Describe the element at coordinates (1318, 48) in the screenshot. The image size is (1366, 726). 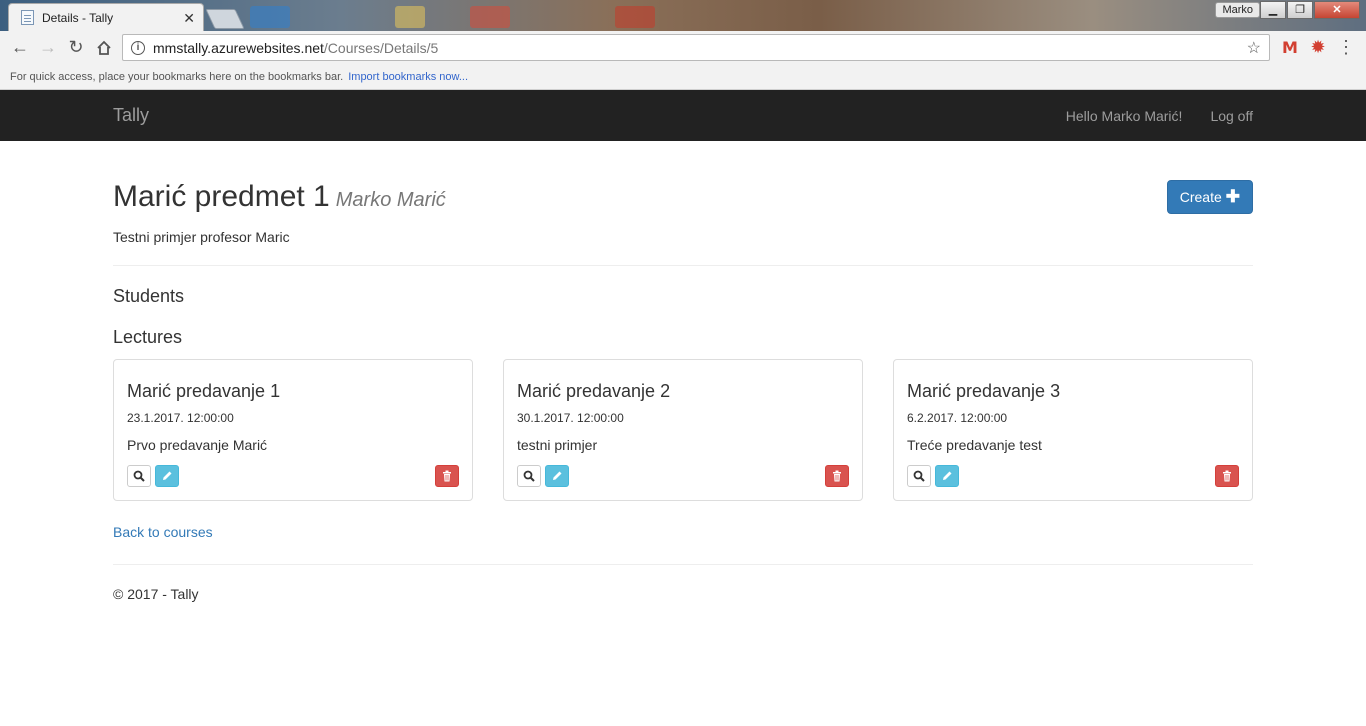
I see `extension-gear-icon: ✹` at that location.